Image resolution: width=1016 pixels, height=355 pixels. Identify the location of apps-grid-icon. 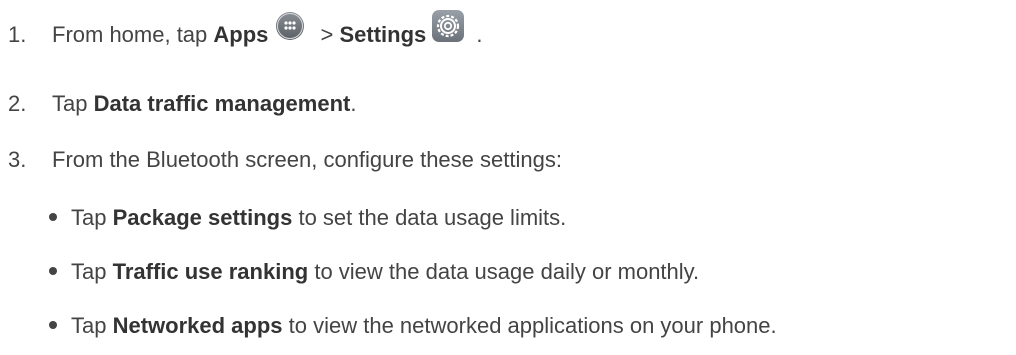
(290, 26).